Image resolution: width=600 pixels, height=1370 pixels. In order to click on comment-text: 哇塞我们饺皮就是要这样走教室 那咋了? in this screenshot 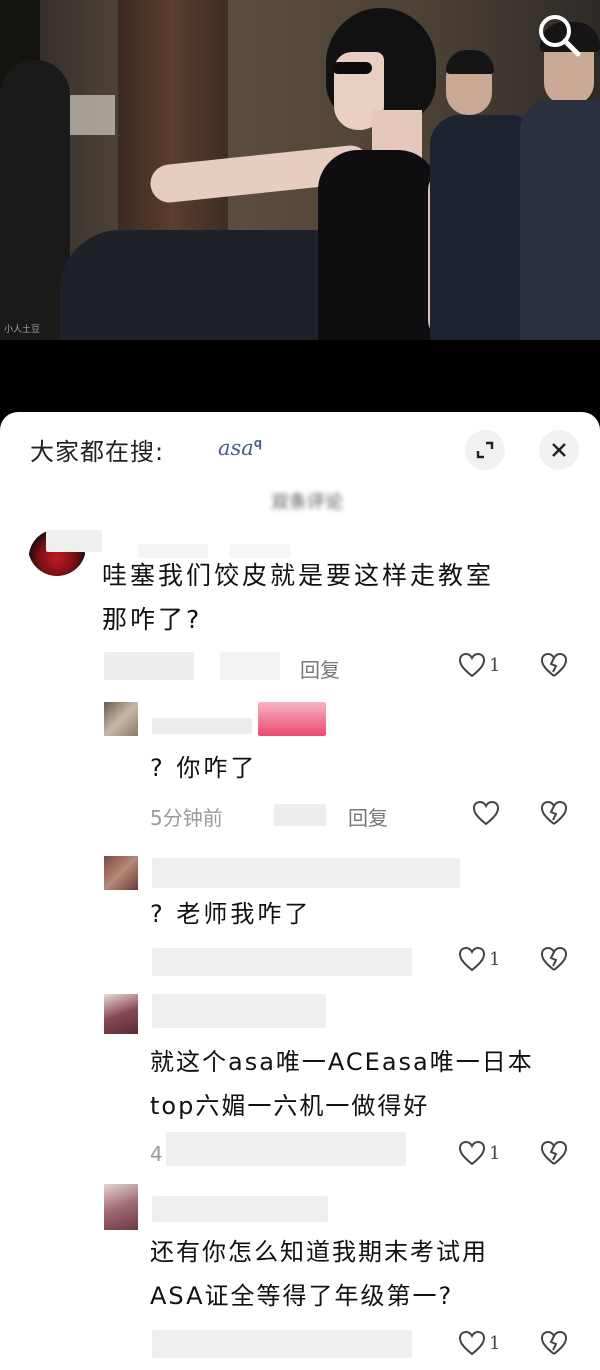, I will do `click(337, 598)`.